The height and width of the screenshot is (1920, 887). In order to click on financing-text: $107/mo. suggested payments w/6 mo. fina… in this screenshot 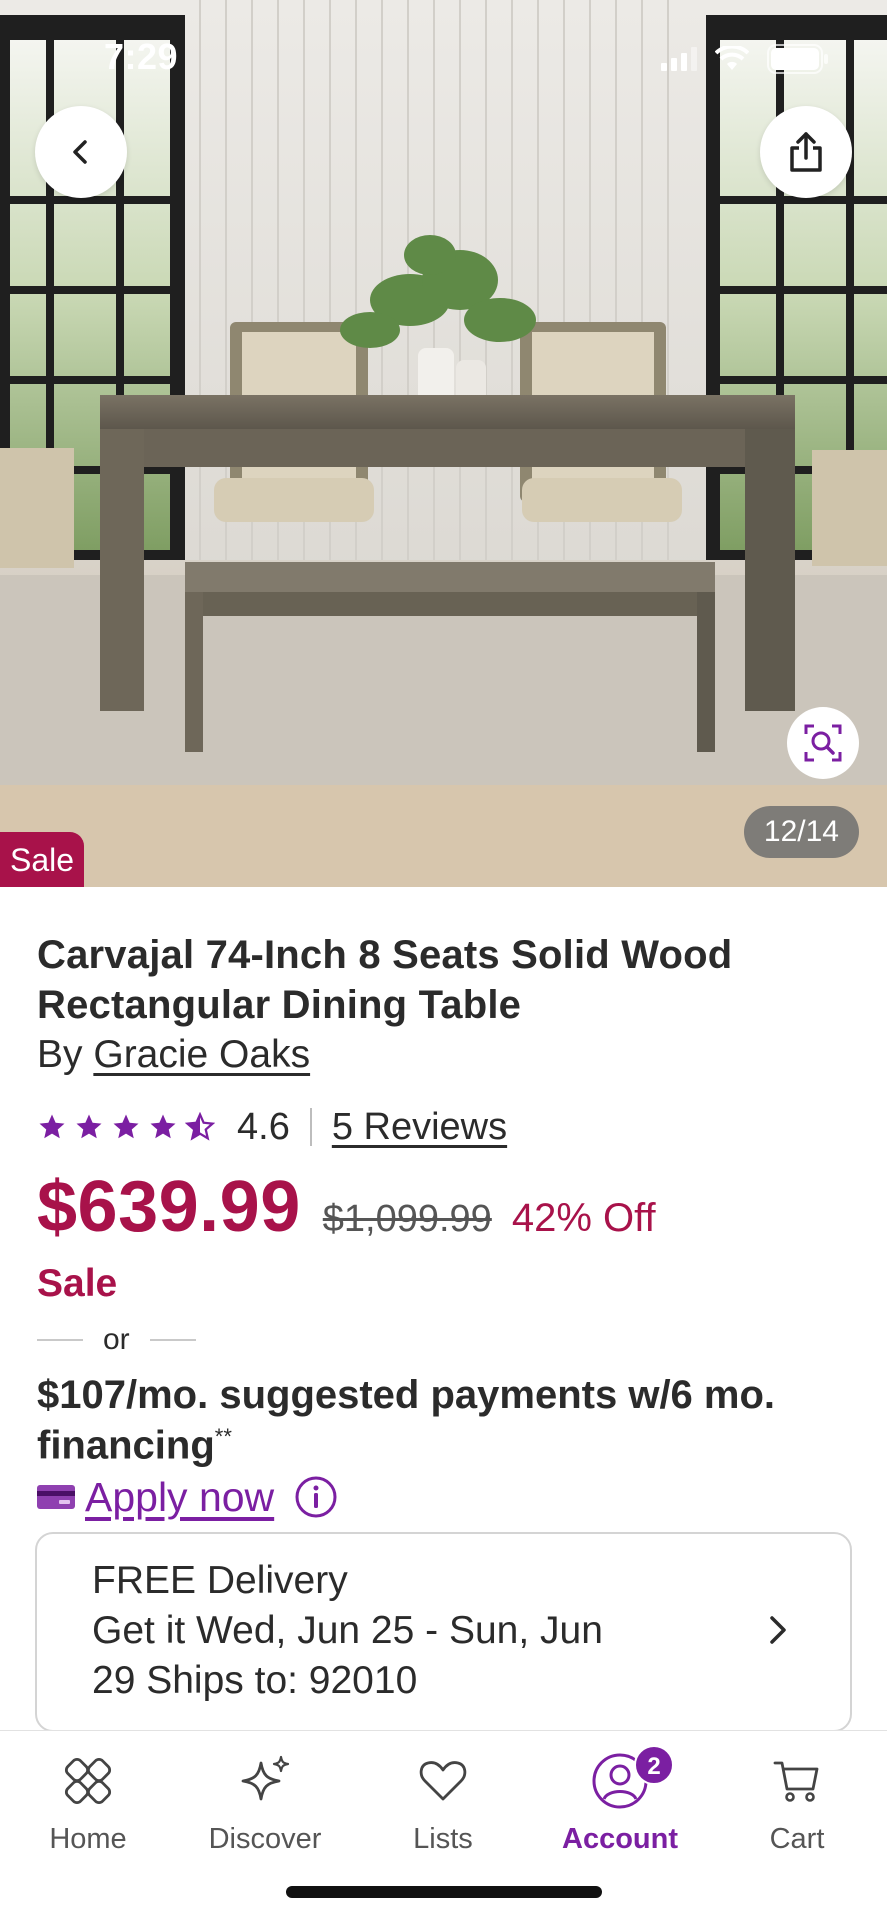, I will do `click(444, 1420)`.